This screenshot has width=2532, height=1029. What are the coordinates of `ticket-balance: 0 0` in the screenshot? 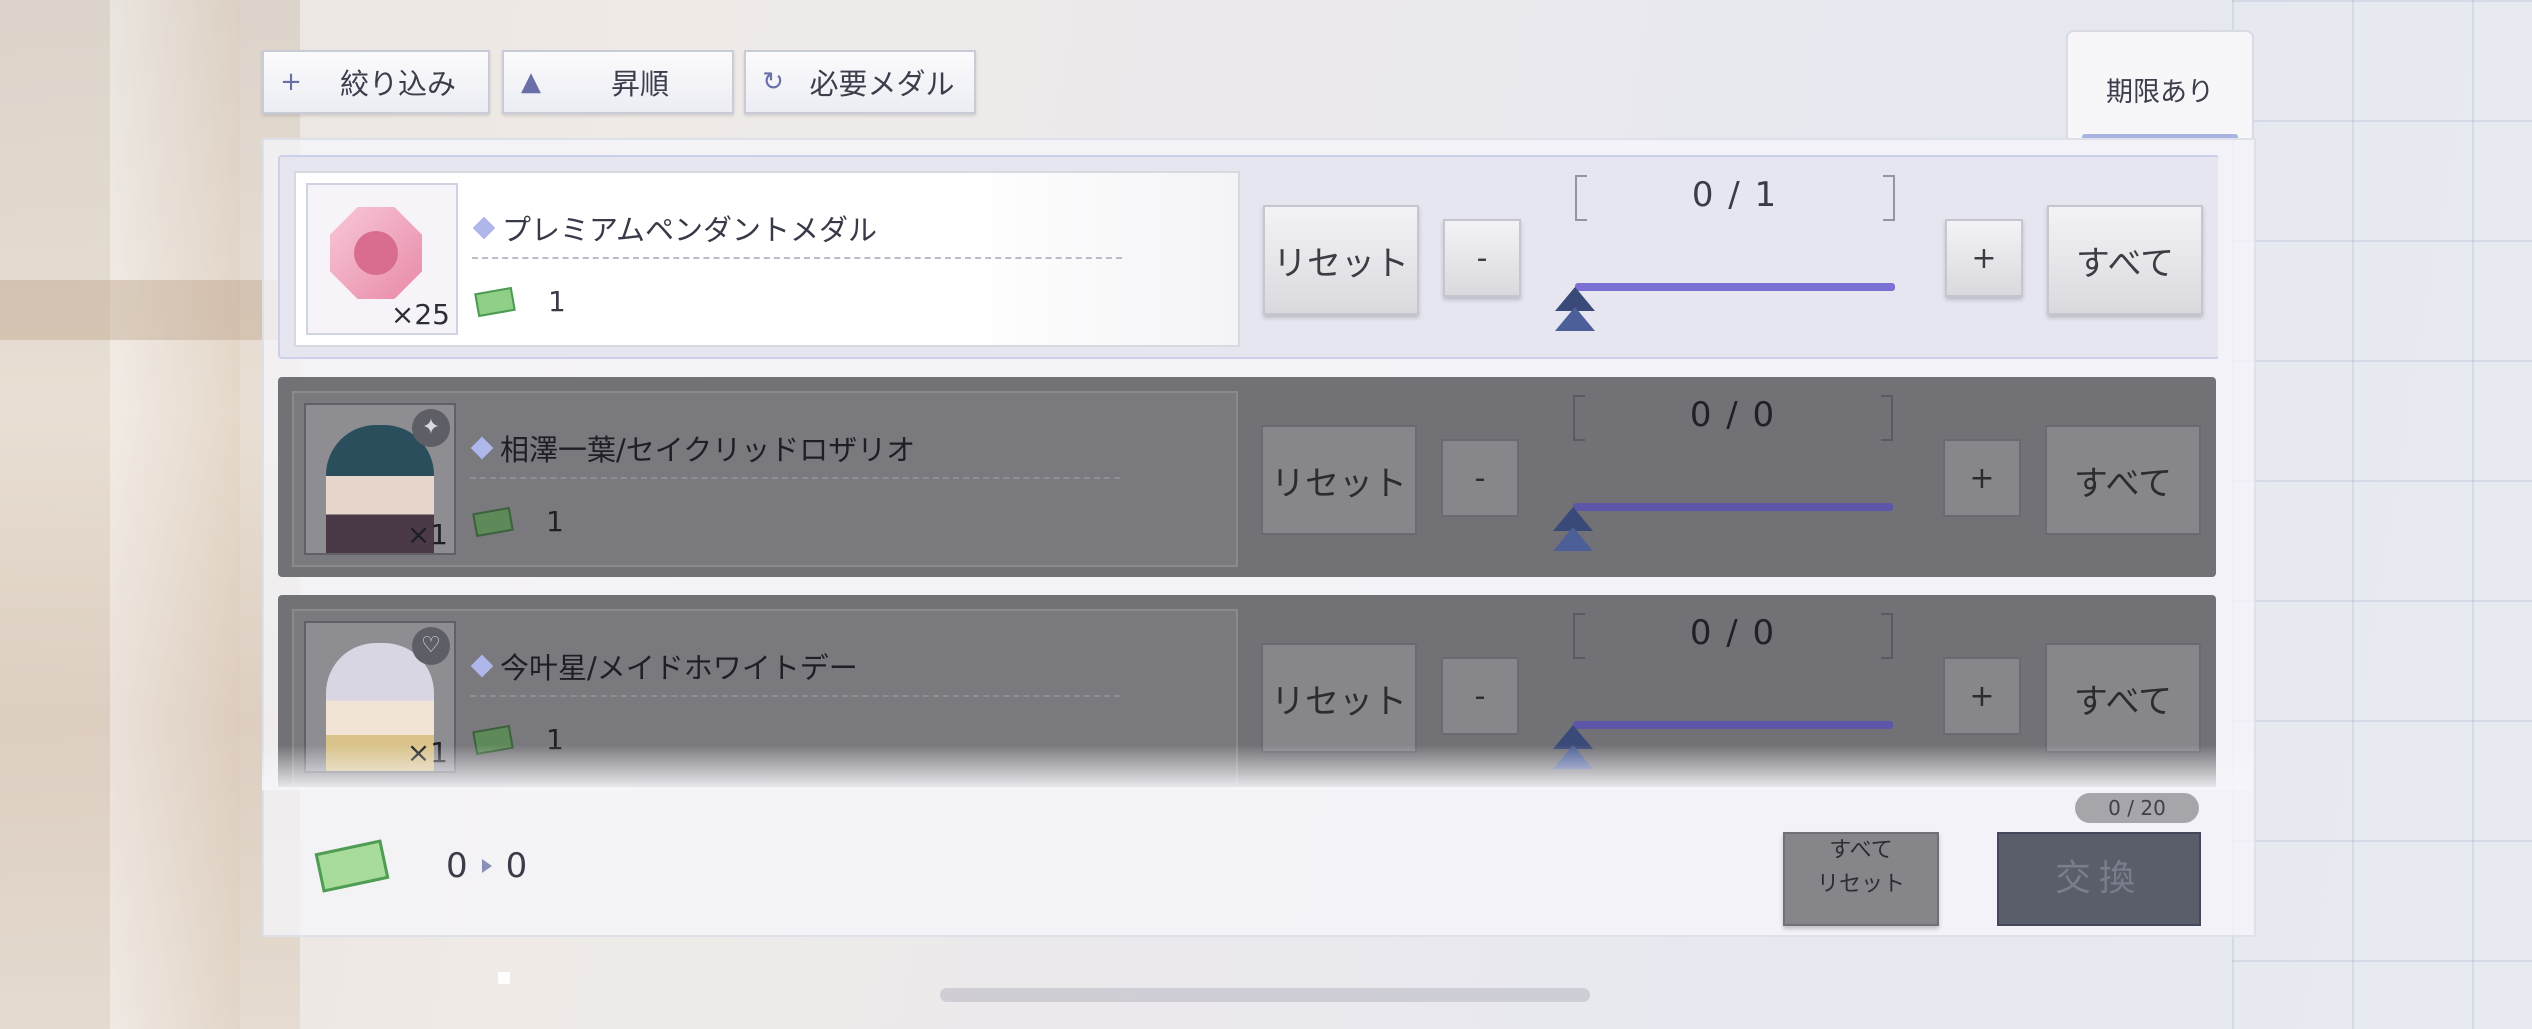 It's located at (421, 866).